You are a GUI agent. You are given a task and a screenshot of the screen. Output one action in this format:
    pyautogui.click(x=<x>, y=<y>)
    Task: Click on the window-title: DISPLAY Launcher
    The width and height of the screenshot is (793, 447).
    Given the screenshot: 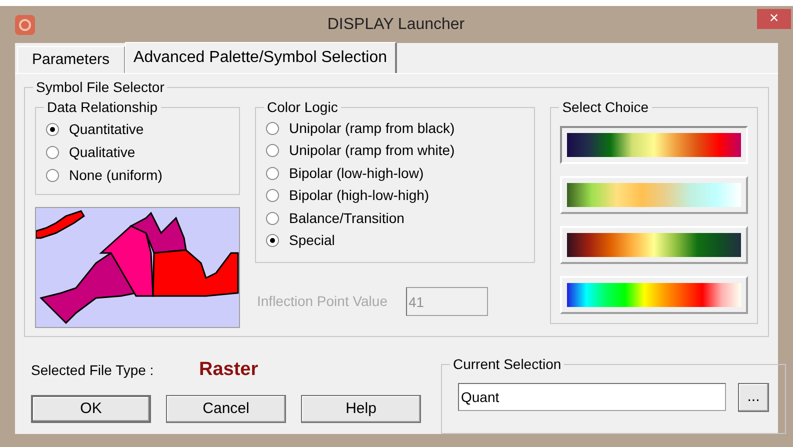 What is the action you would take?
    pyautogui.click(x=396, y=24)
    